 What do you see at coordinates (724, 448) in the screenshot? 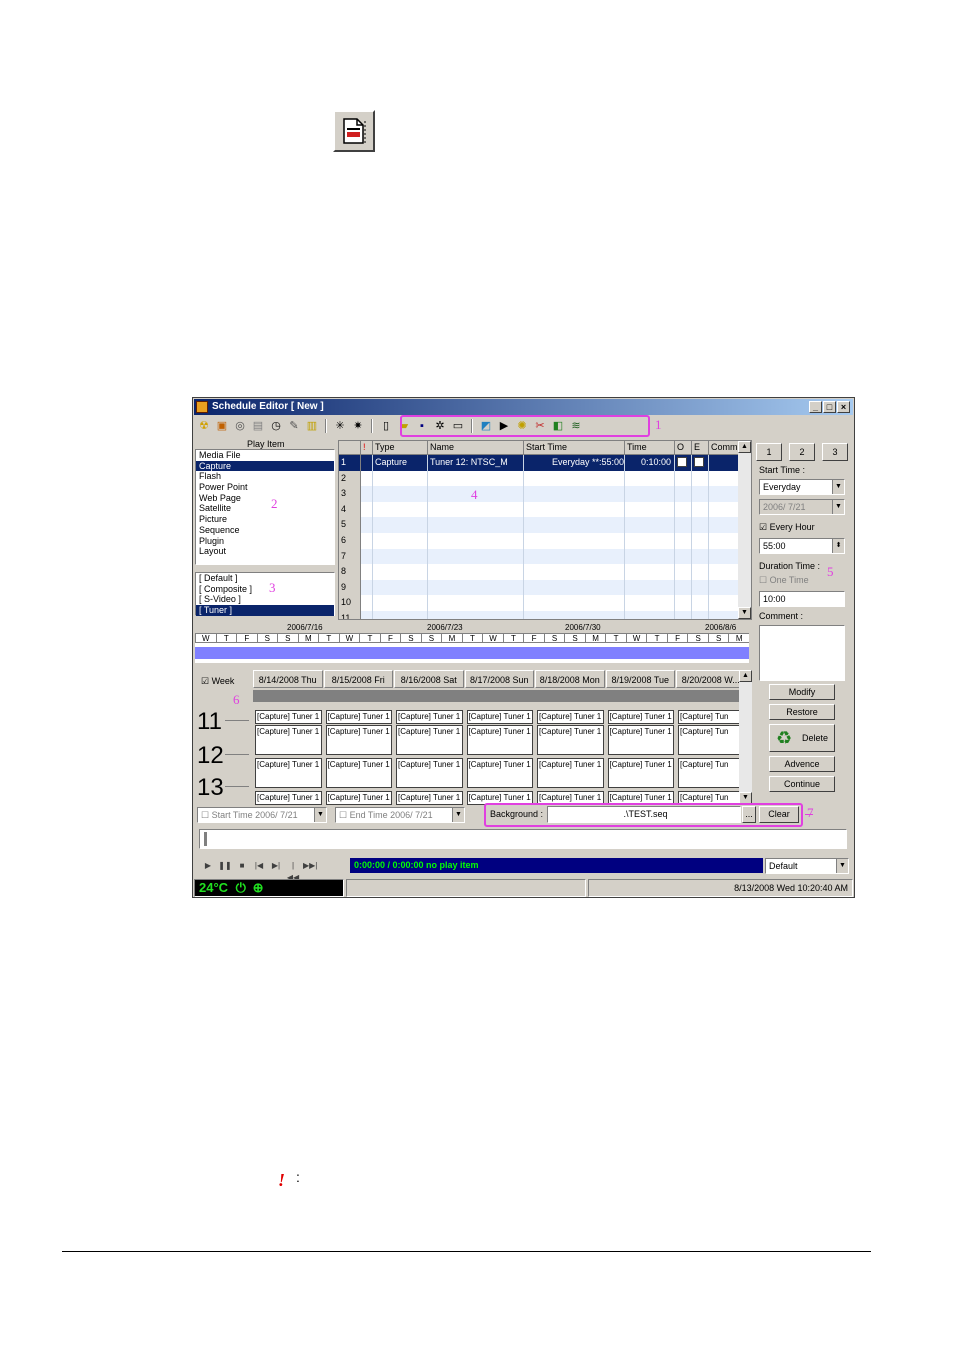
I see `col-header-comment: Comm` at bounding box center [724, 448].